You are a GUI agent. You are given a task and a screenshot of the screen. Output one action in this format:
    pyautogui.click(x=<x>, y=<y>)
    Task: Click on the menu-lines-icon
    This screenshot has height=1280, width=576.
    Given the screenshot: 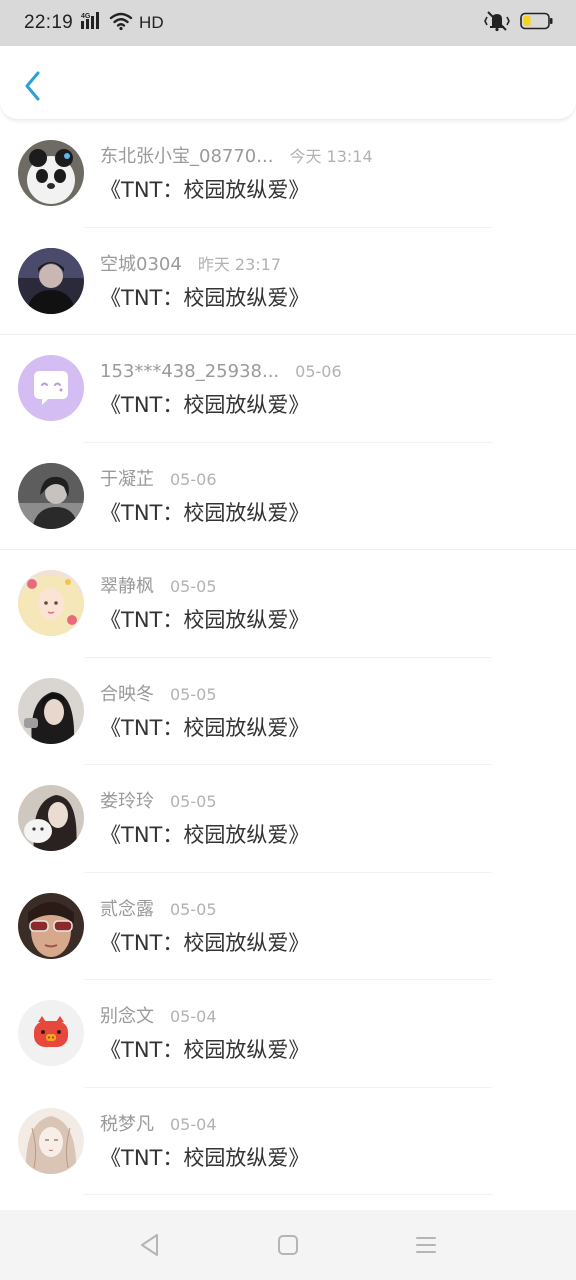 What is the action you would take?
    pyautogui.click(x=426, y=1245)
    